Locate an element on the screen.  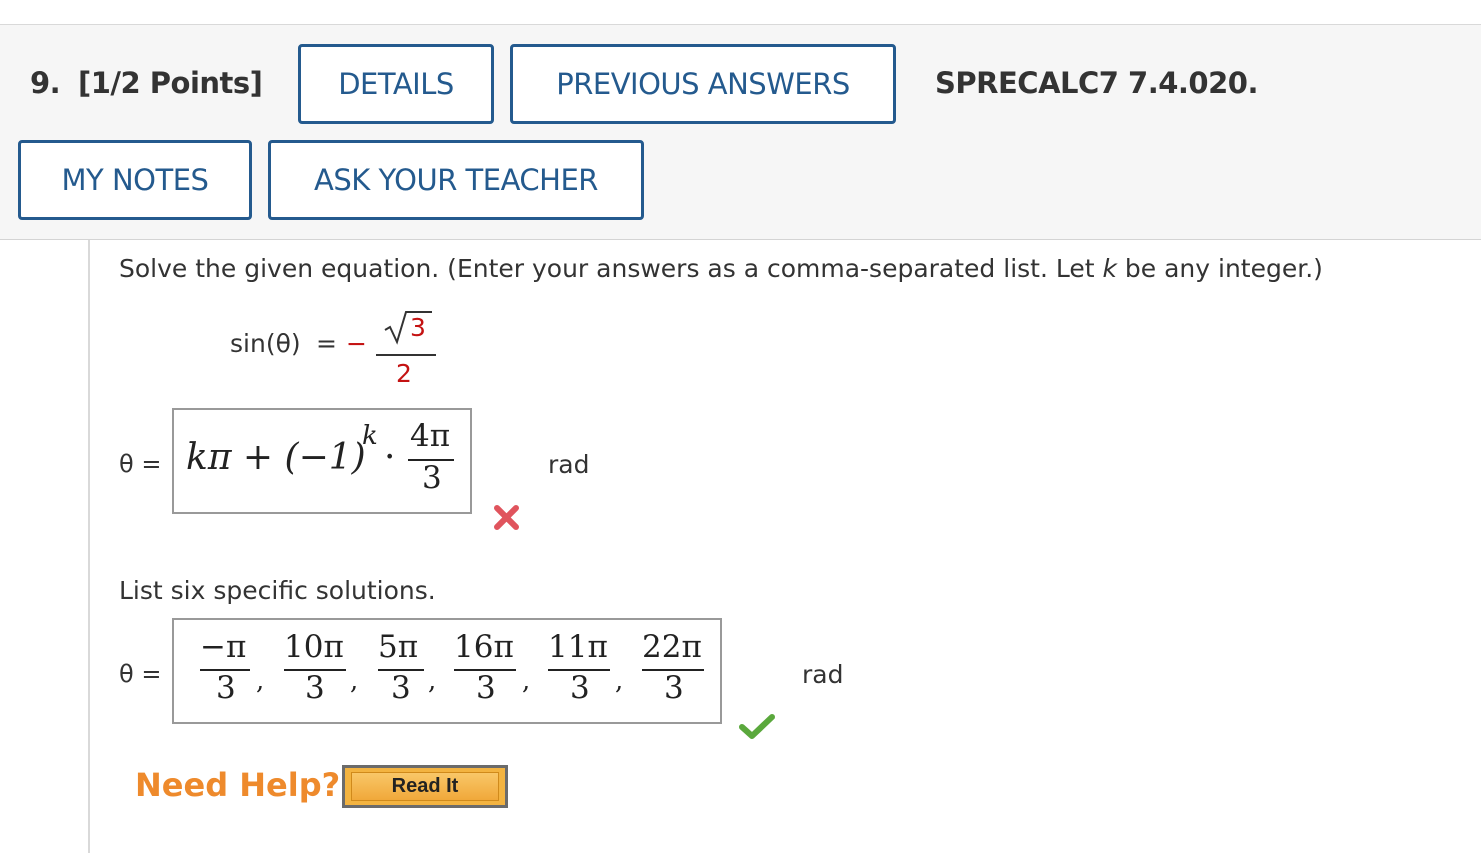
specific-solutions-input is located at coordinates (447, 671).